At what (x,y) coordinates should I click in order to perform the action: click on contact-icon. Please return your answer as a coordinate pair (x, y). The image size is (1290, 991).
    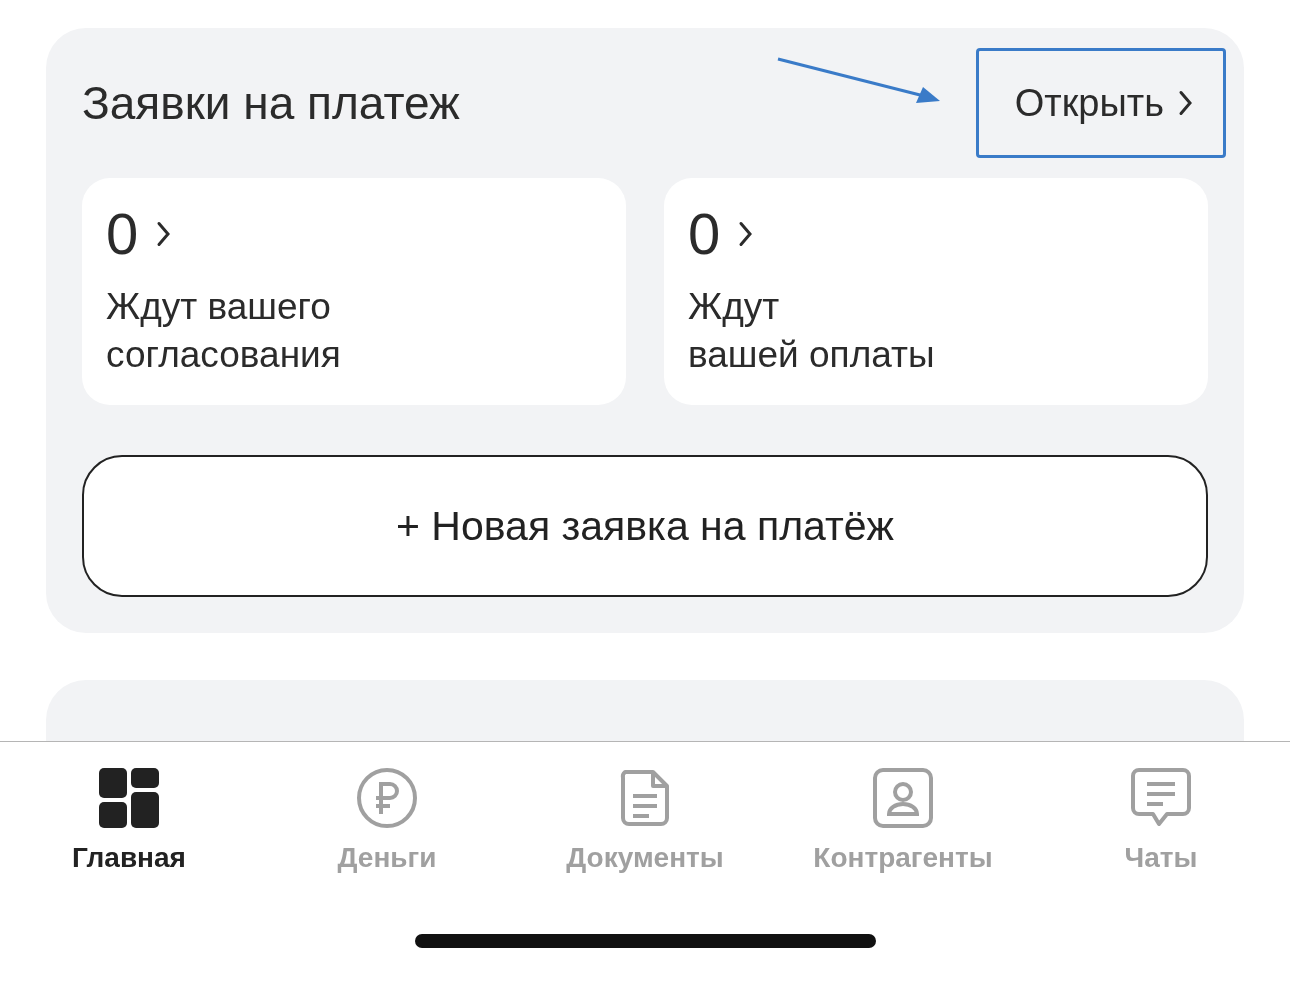
    Looking at the image, I should click on (903, 798).